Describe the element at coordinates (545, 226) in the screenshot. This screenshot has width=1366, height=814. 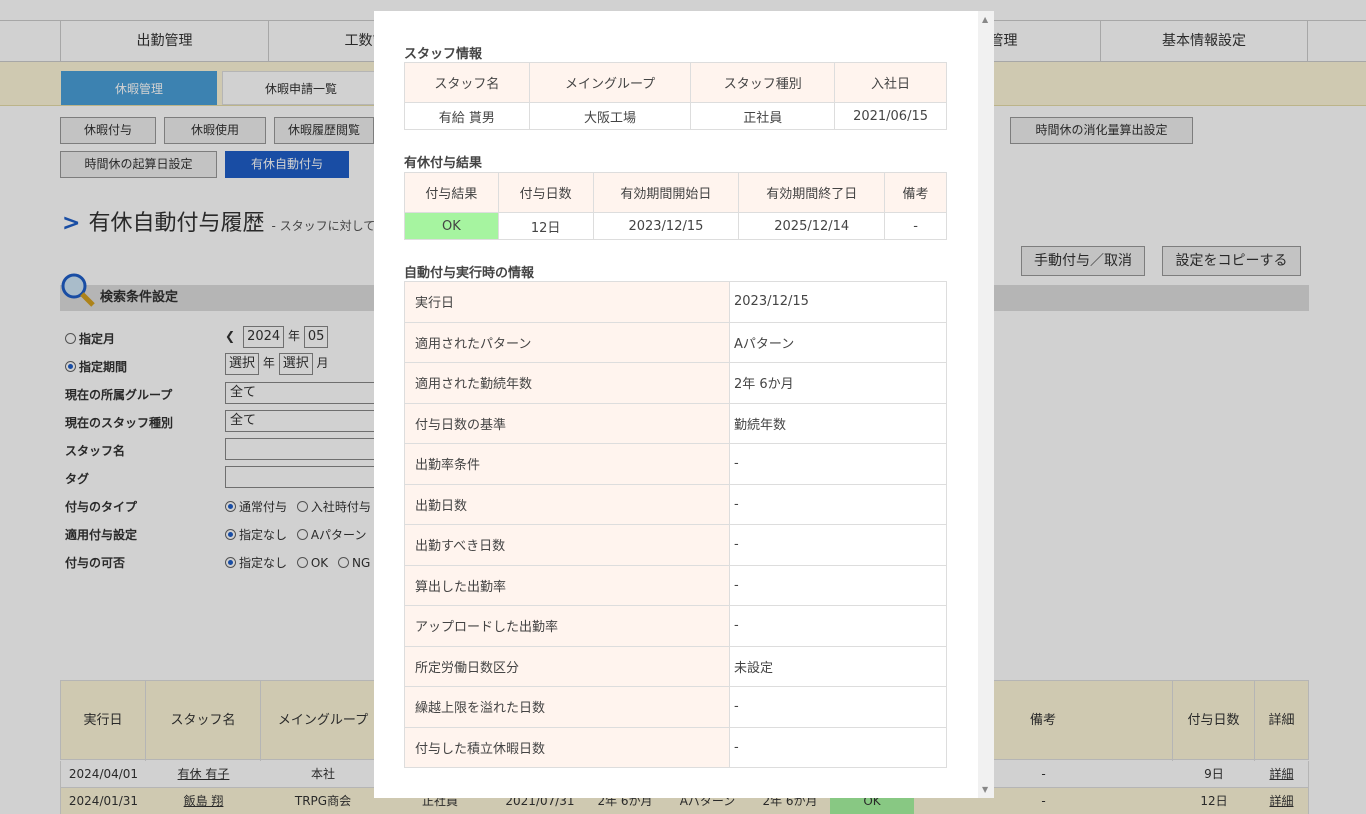
I see `result-days: 12日` at that location.